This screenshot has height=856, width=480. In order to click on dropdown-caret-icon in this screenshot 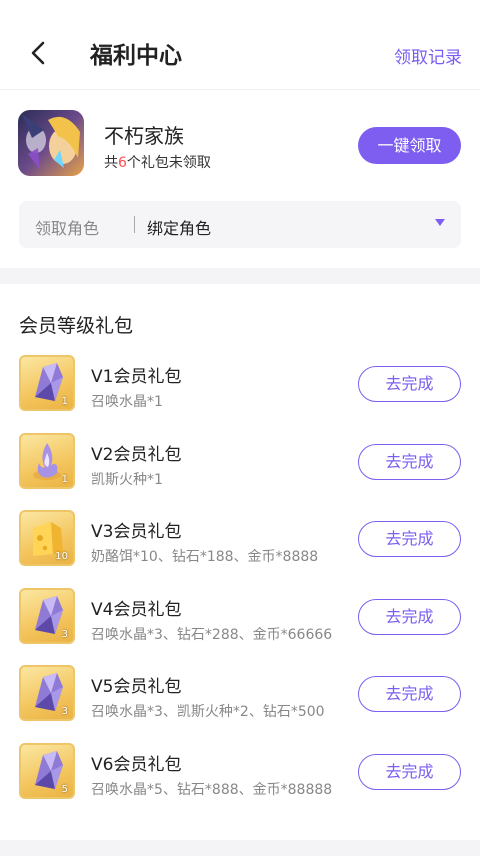, I will do `click(440, 222)`.